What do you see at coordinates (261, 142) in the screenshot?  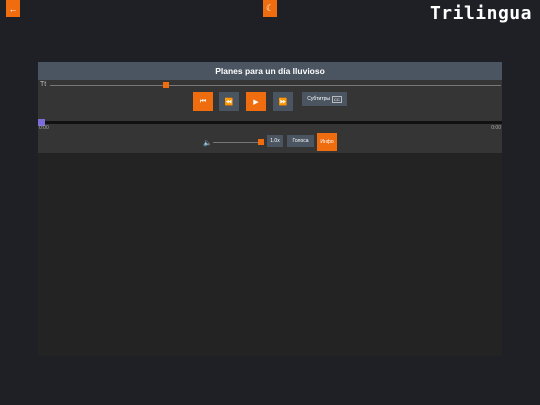 I see `volume-slider-thumb` at bounding box center [261, 142].